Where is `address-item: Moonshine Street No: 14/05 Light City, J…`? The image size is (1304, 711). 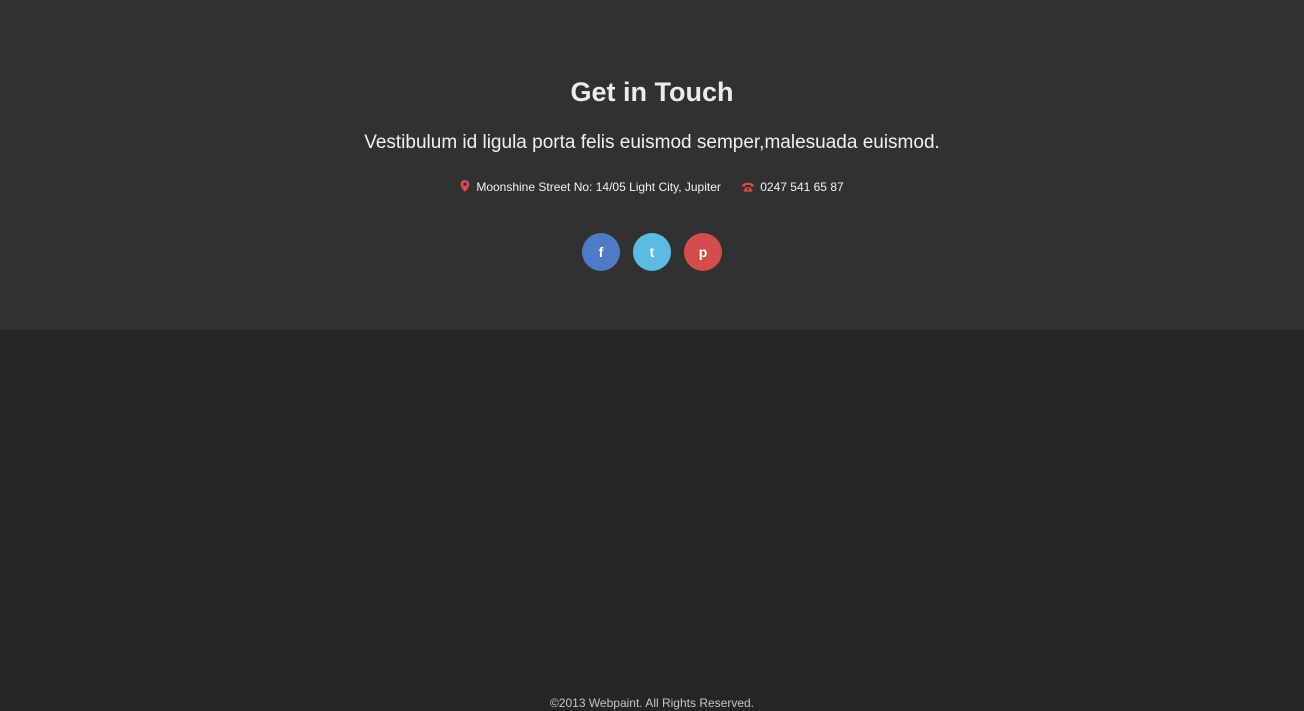 address-item: Moonshine Street No: 14/05 Light City, J… is located at coordinates (590, 187).